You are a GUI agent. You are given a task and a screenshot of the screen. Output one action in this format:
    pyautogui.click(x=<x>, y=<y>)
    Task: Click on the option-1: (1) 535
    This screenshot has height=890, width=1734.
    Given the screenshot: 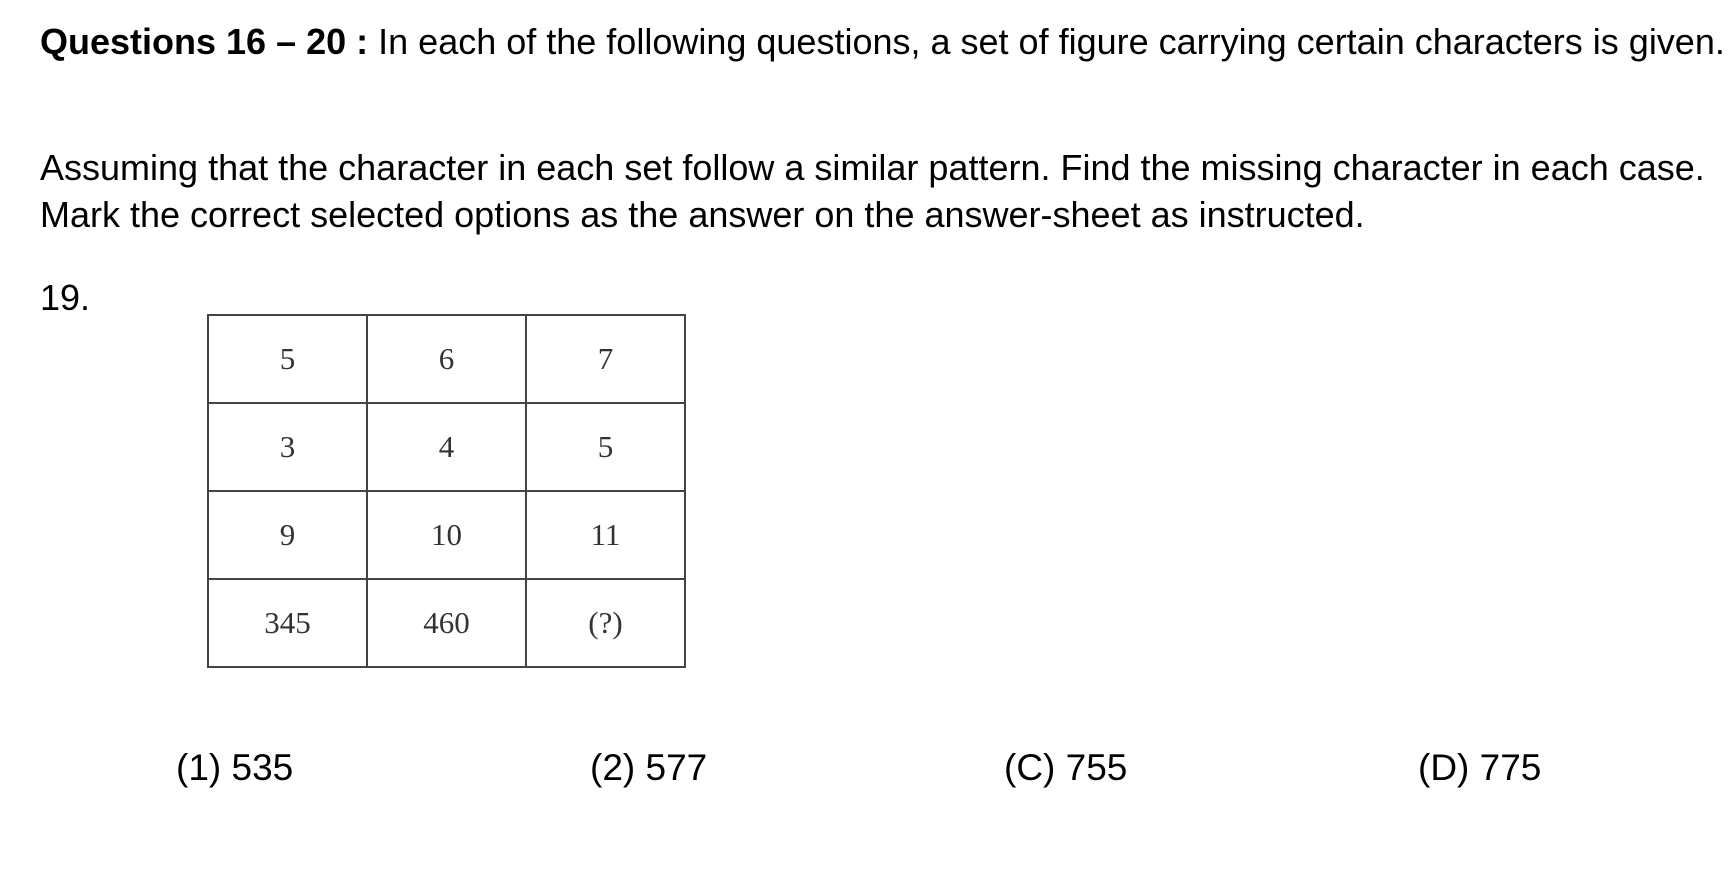 What is the action you would take?
    pyautogui.click(x=234, y=768)
    